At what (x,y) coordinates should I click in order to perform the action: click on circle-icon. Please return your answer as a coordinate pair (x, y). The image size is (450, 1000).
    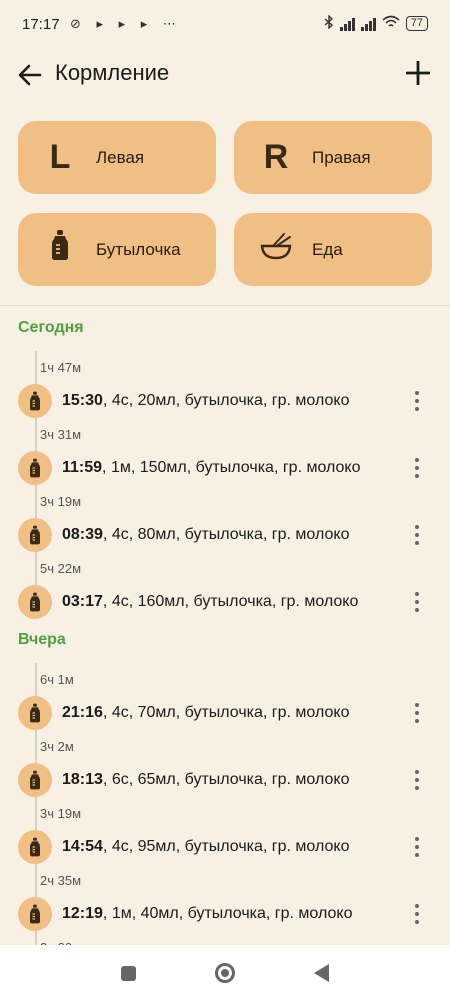
    Looking at the image, I should click on (225, 973).